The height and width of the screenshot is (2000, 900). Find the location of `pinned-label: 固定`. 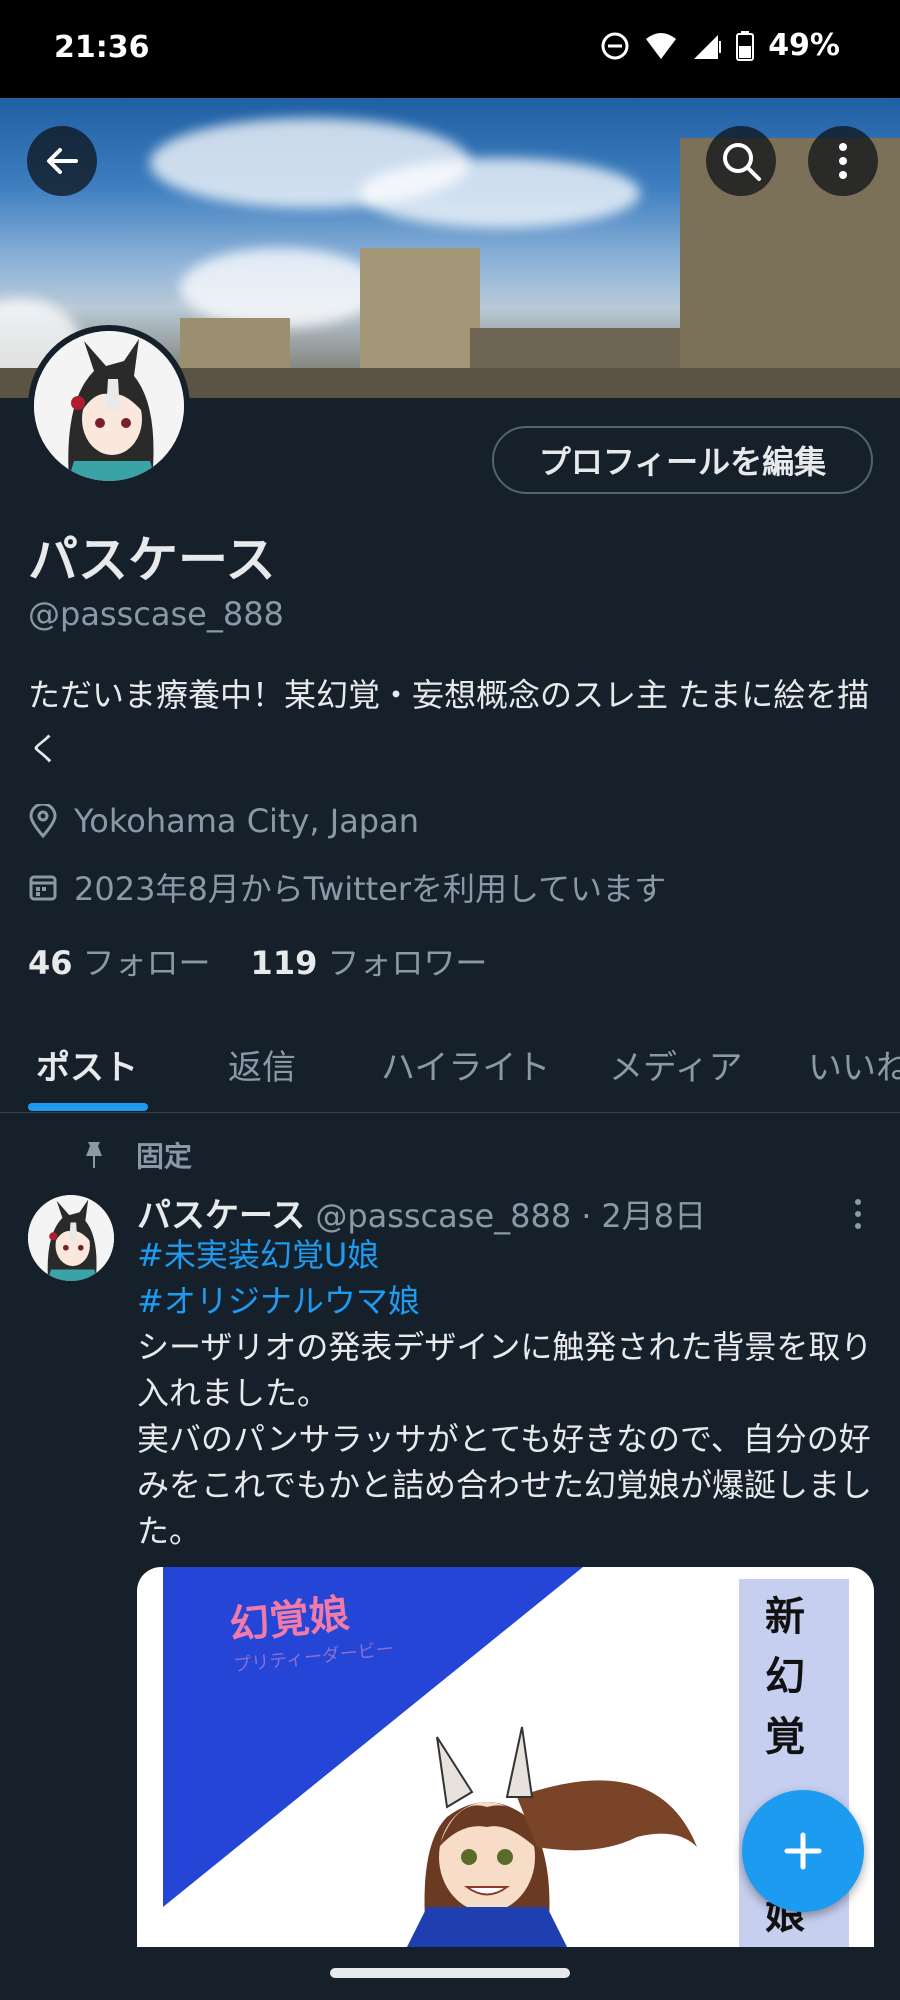

pinned-label: 固定 is located at coordinates (164, 1156).